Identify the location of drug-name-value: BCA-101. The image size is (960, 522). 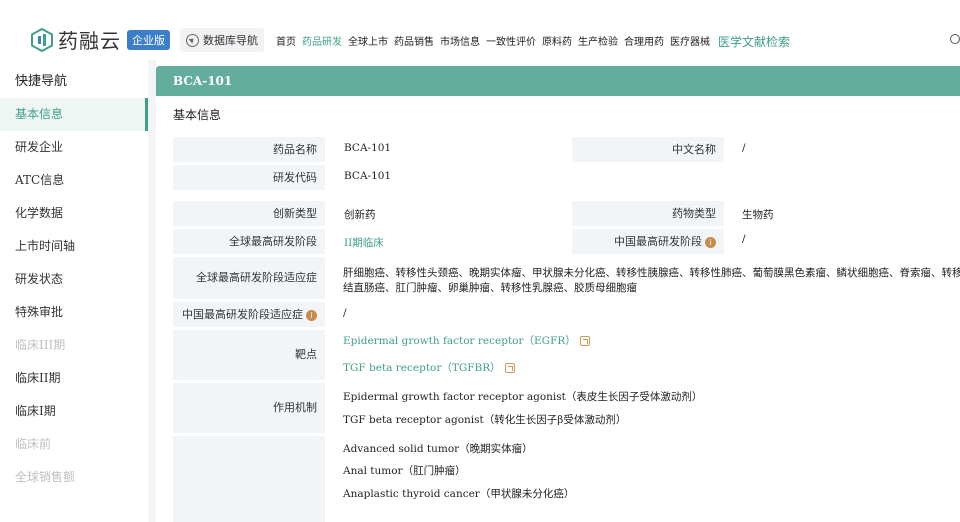
(368, 148).